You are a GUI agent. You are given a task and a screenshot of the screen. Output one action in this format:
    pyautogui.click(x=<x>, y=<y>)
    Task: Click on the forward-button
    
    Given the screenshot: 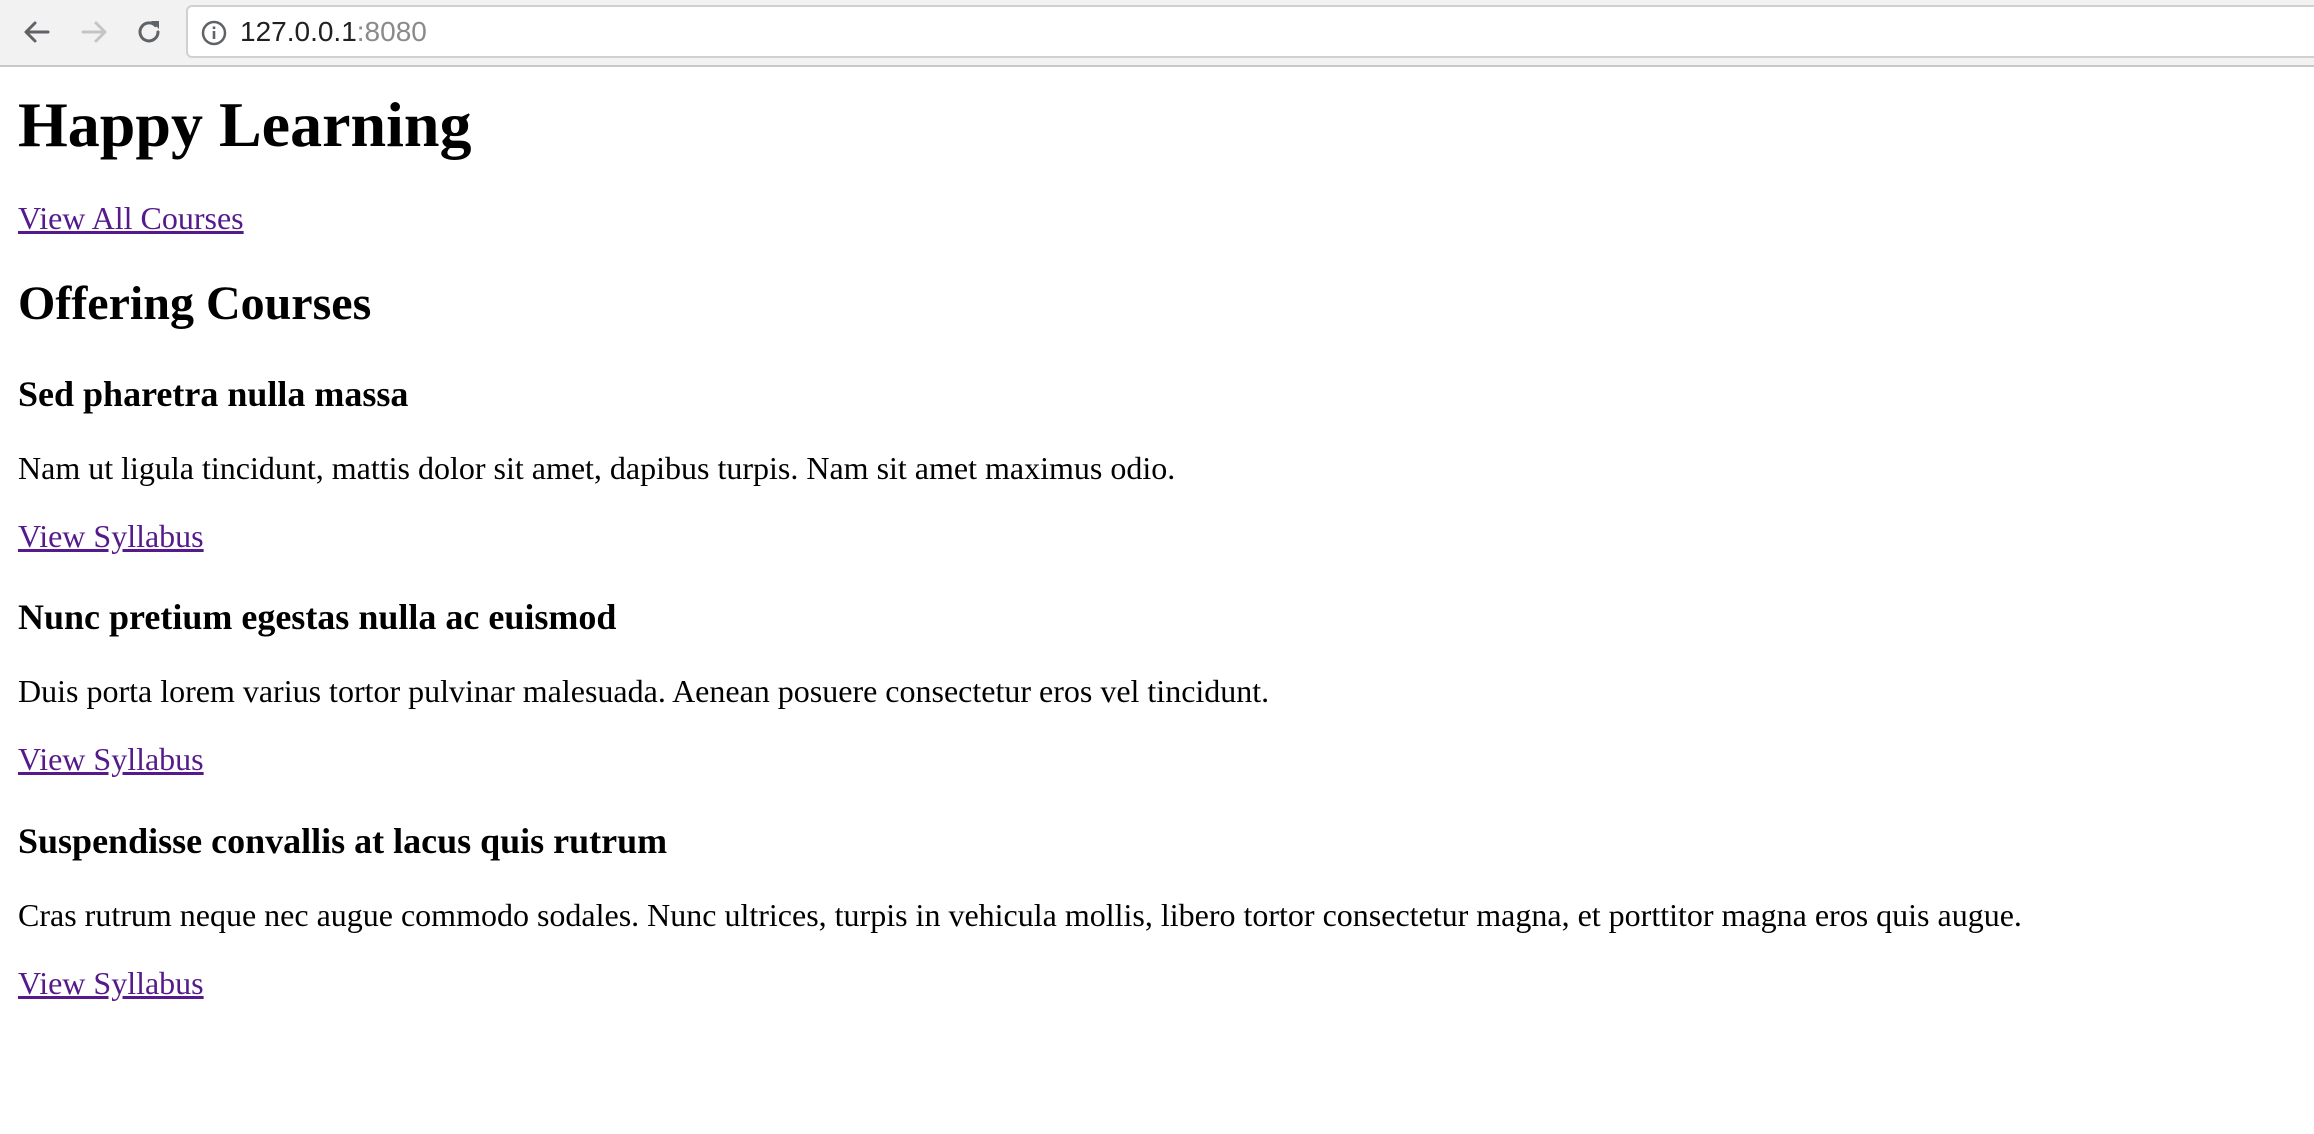 What is the action you would take?
    pyautogui.click(x=94, y=32)
    